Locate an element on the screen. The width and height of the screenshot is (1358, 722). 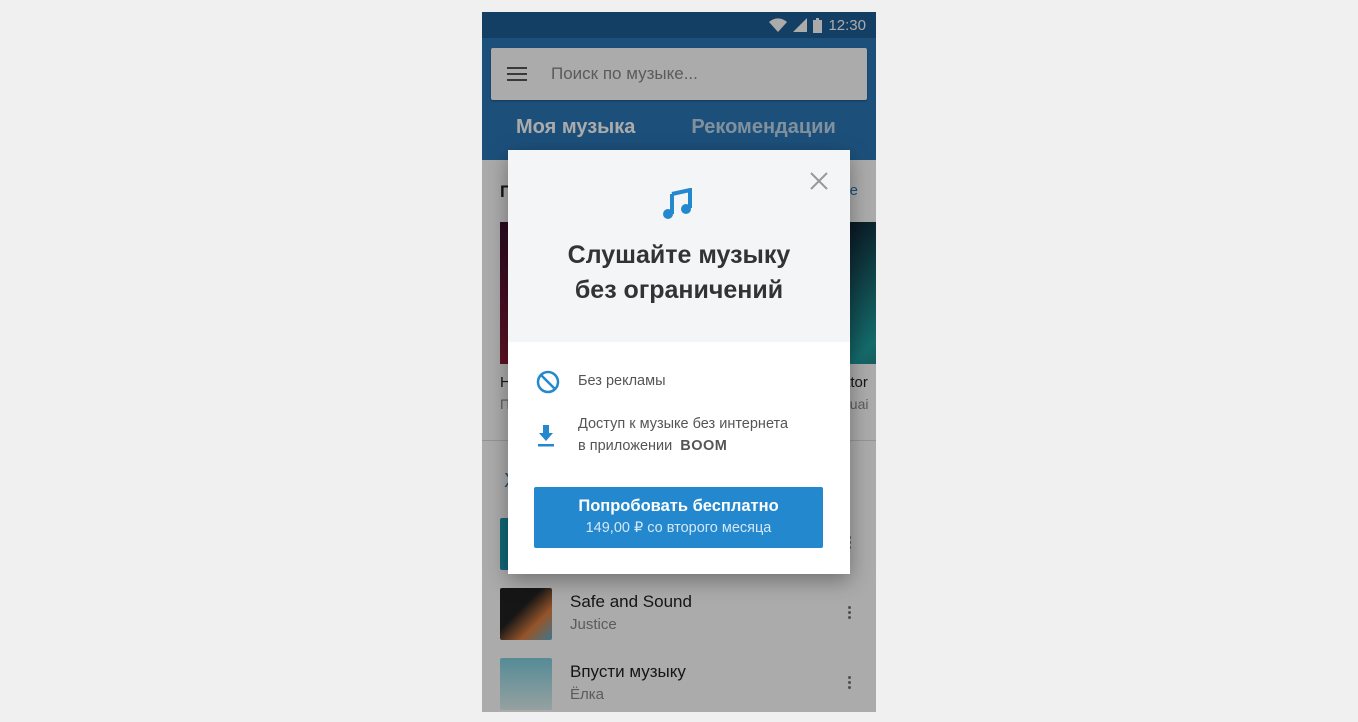
no-ads-icon is located at coordinates (548, 382).